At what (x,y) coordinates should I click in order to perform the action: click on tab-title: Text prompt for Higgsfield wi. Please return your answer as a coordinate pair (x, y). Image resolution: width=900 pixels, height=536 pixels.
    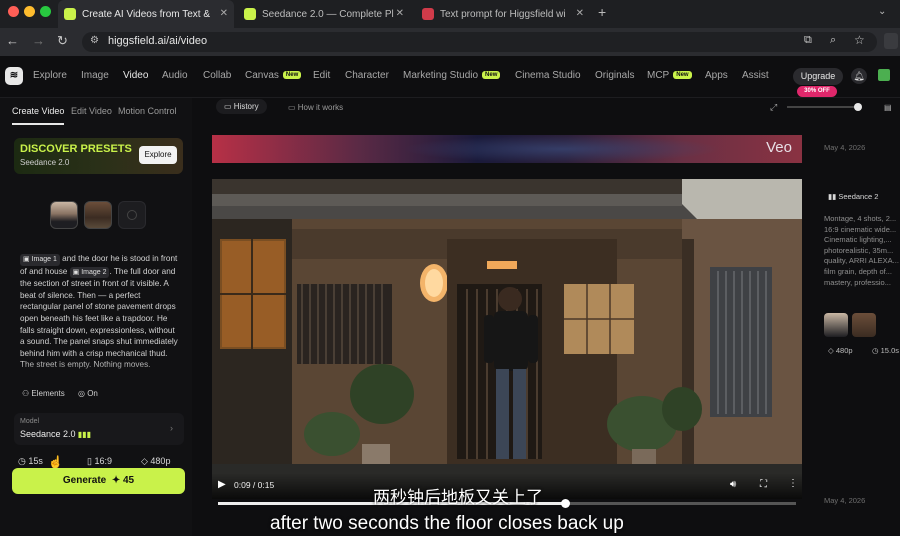
    Looking at the image, I should click on (503, 14).